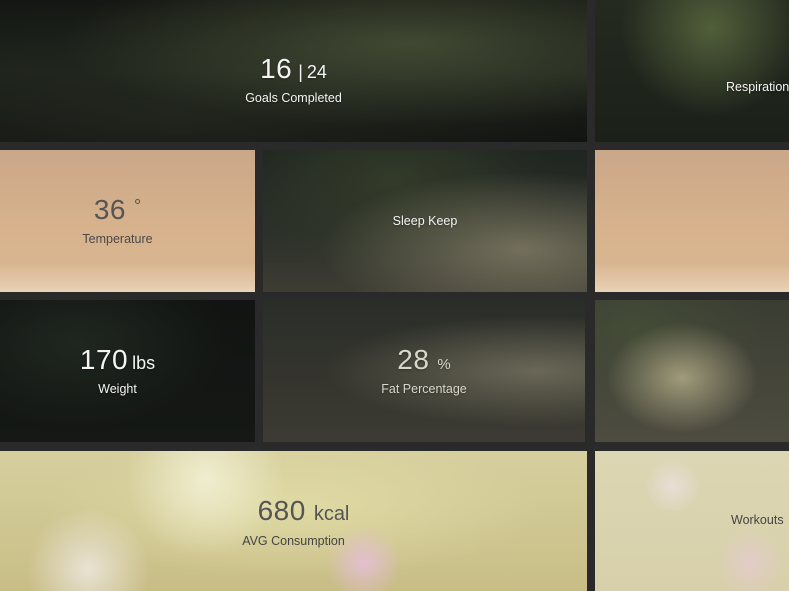  I want to click on fat-percentage-label: Fat Percentage, so click(424, 389).